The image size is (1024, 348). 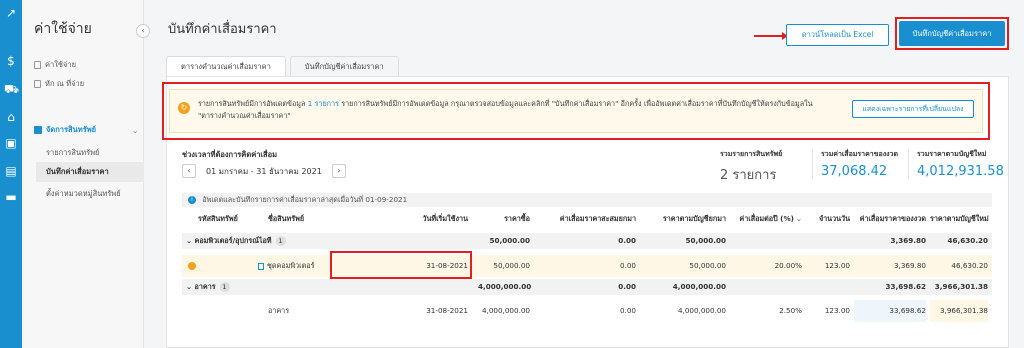 What do you see at coordinates (837, 35) in the screenshot?
I see `download-excel-button: ดาวน์โหลดเป็น Excel` at bounding box center [837, 35].